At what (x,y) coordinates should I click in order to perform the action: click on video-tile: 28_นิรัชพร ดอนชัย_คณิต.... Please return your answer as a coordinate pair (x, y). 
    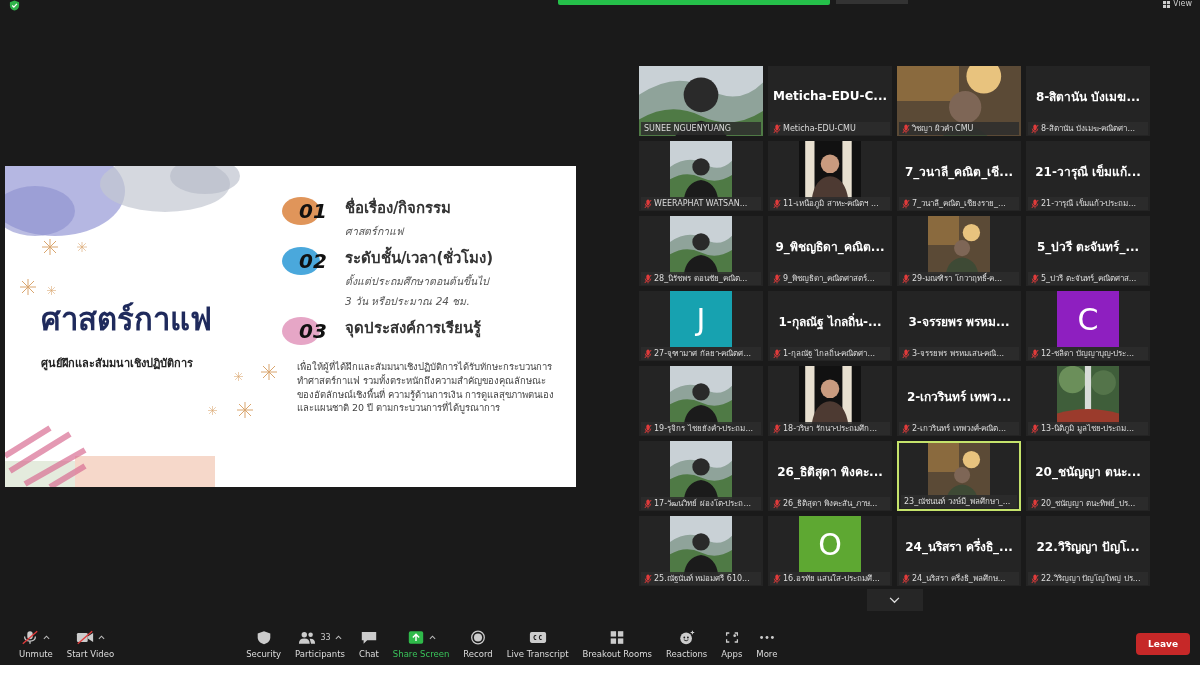
    Looking at the image, I should click on (701, 251).